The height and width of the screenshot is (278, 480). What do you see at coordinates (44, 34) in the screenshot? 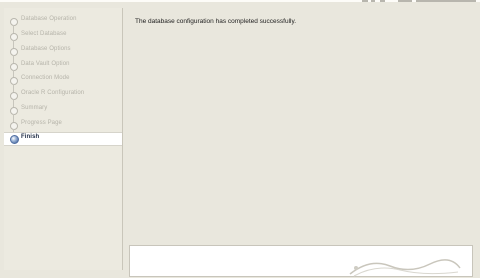
I see `step-label: Select Database` at bounding box center [44, 34].